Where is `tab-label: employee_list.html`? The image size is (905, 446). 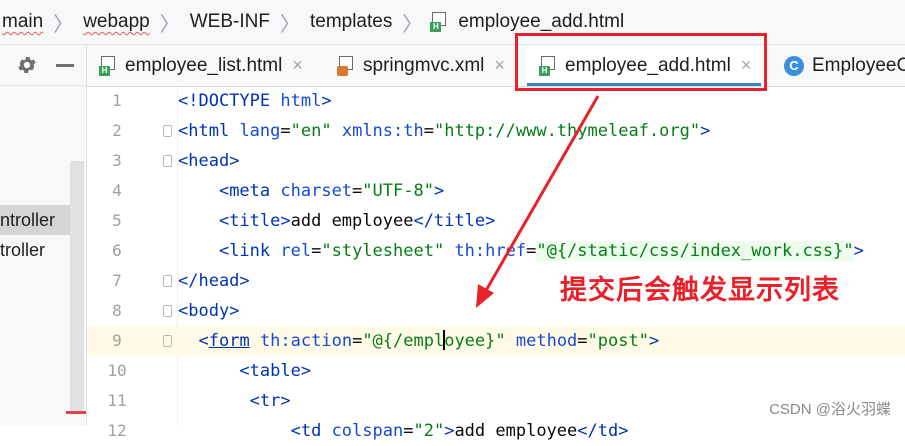 tab-label: employee_list.html is located at coordinates (204, 65).